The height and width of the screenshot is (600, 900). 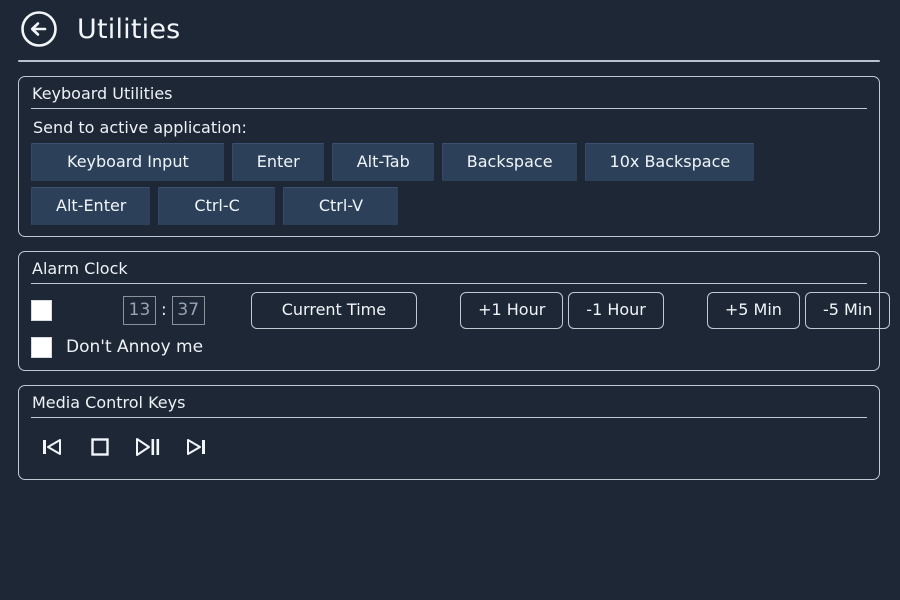 I want to click on play-pause-button, so click(x=148, y=447).